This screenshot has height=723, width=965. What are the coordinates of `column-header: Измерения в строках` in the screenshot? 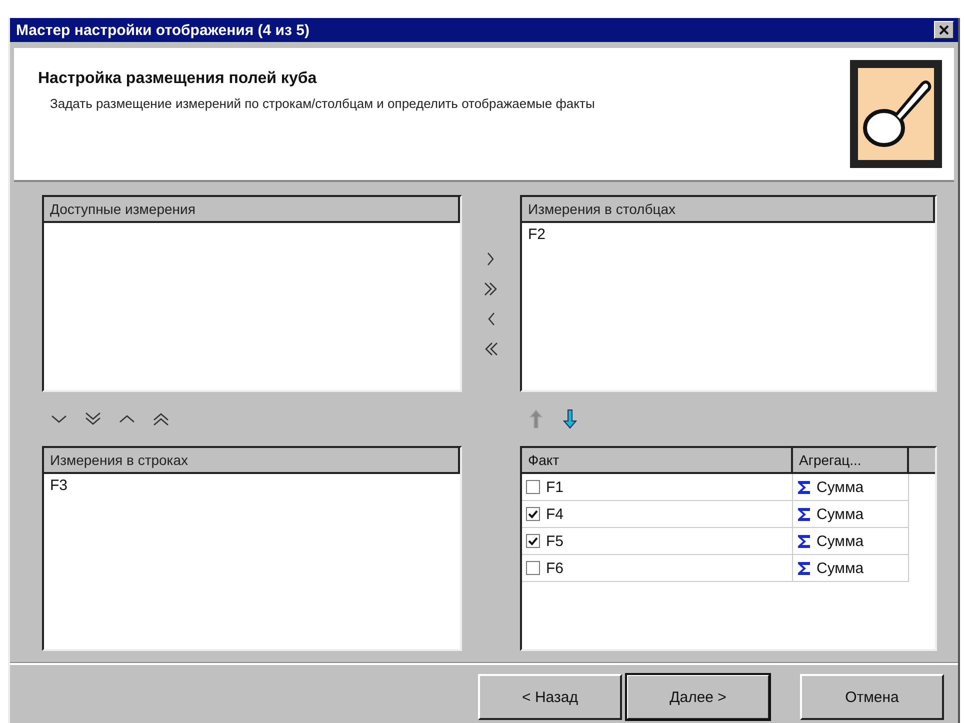 It's located at (252, 461).